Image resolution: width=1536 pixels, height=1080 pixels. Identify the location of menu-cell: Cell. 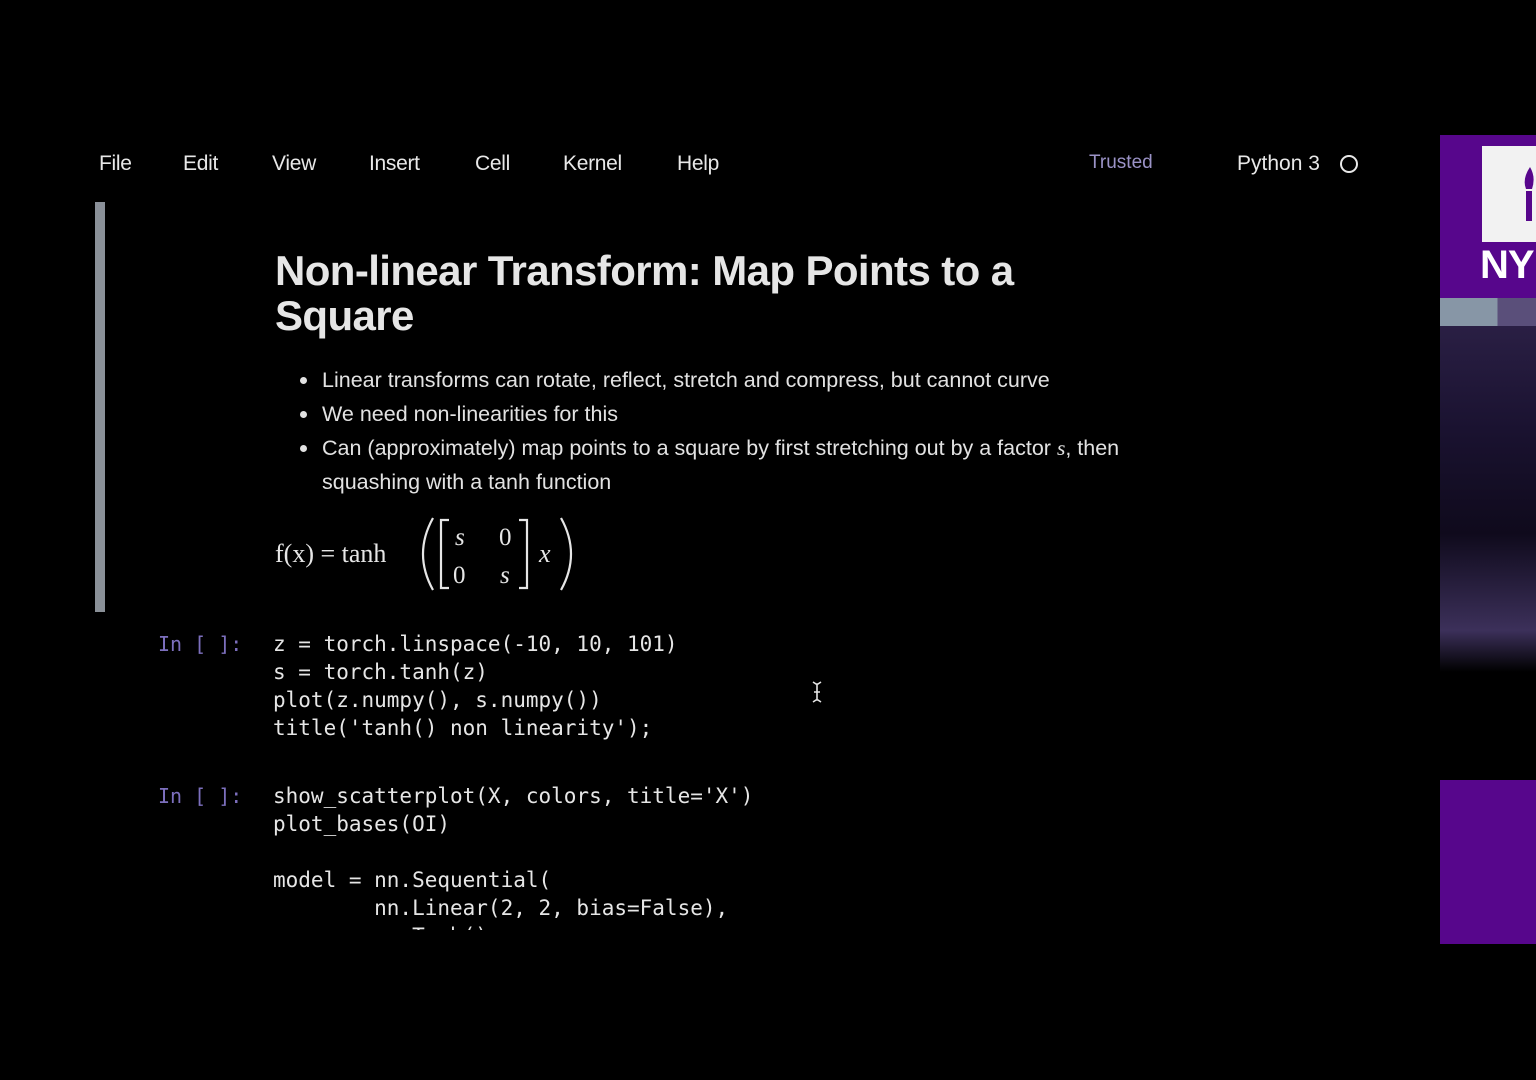
(492, 164).